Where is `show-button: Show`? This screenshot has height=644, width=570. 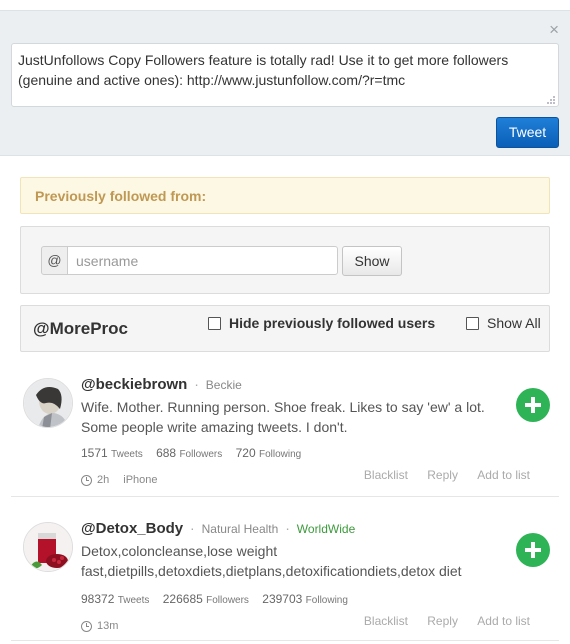 show-button: Show is located at coordinates (372, 261).